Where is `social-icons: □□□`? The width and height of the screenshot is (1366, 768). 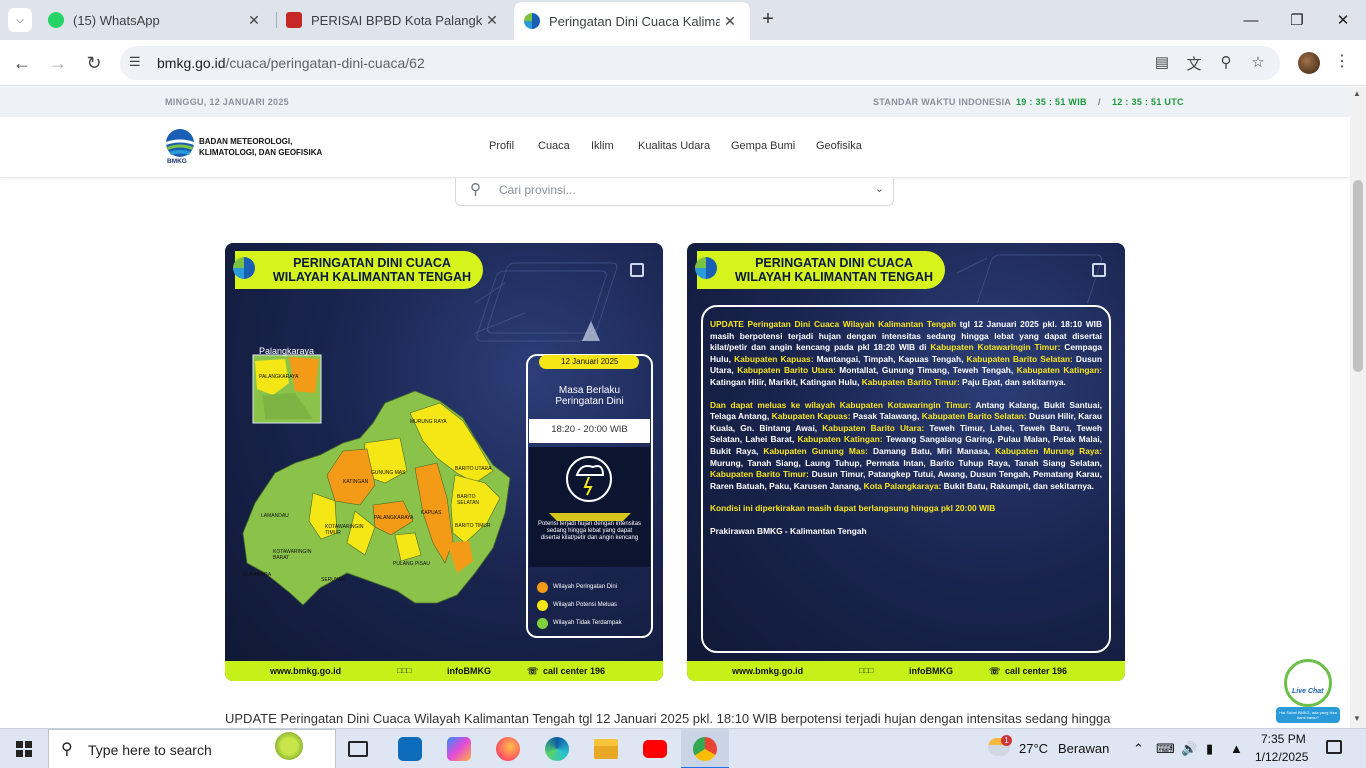 social-icons: □□□ is located at coordinates (866, 670).